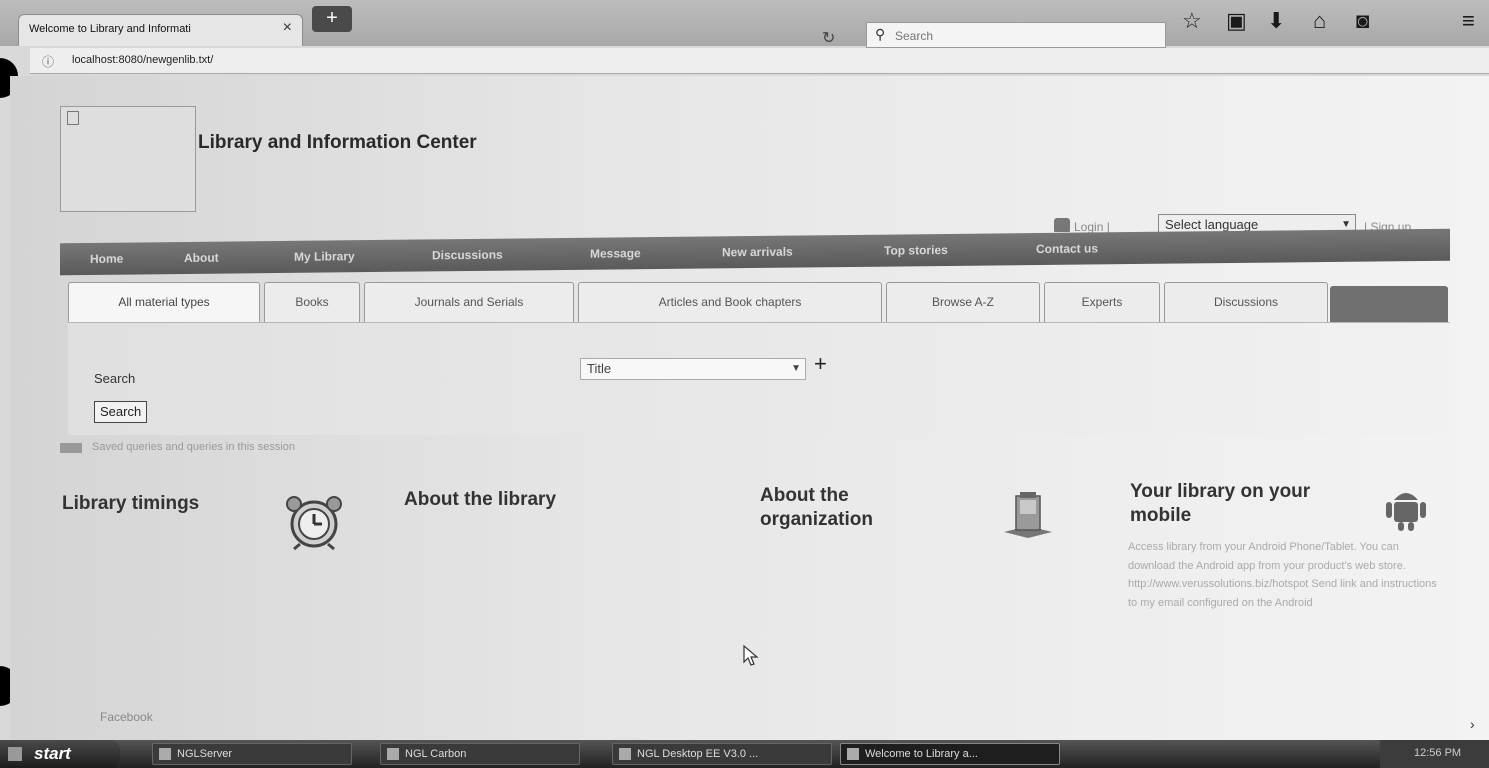 Image resolution: width=1489 pixels, height=768 pixels. Describe the element at coordinates (128, 159) in the screenshot. I see `site-logo` at that location.